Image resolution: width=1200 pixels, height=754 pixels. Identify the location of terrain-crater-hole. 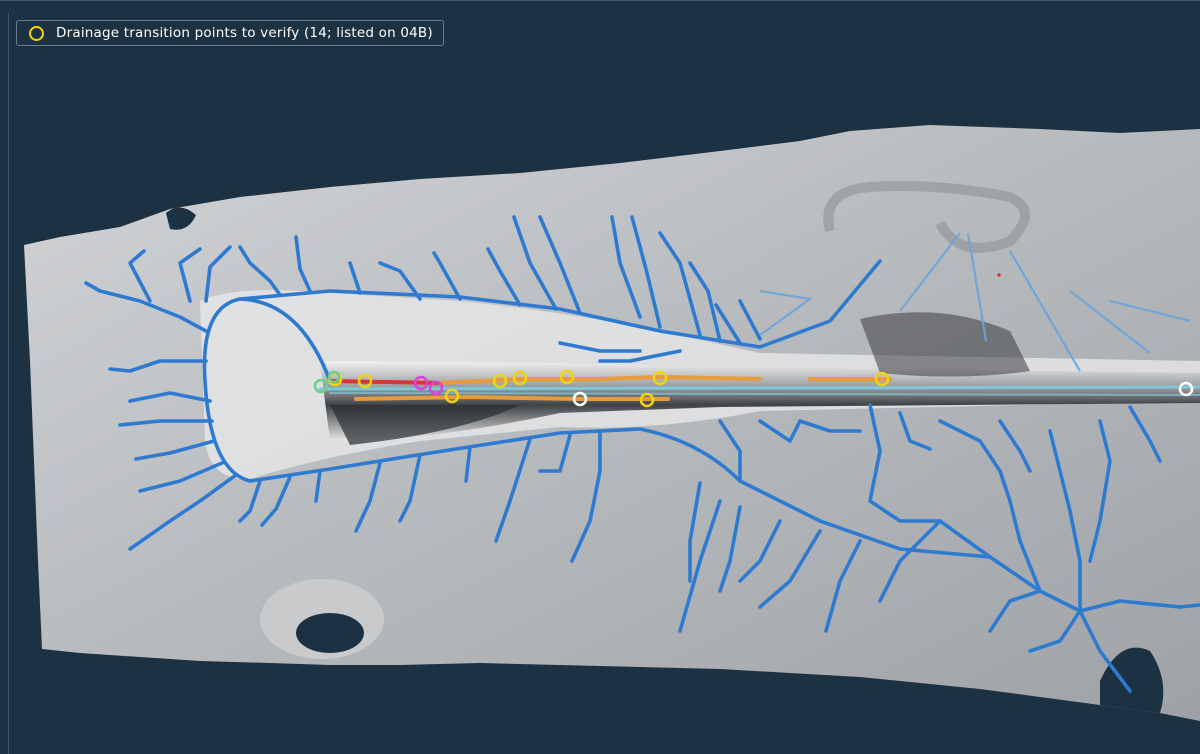
(330, 633).